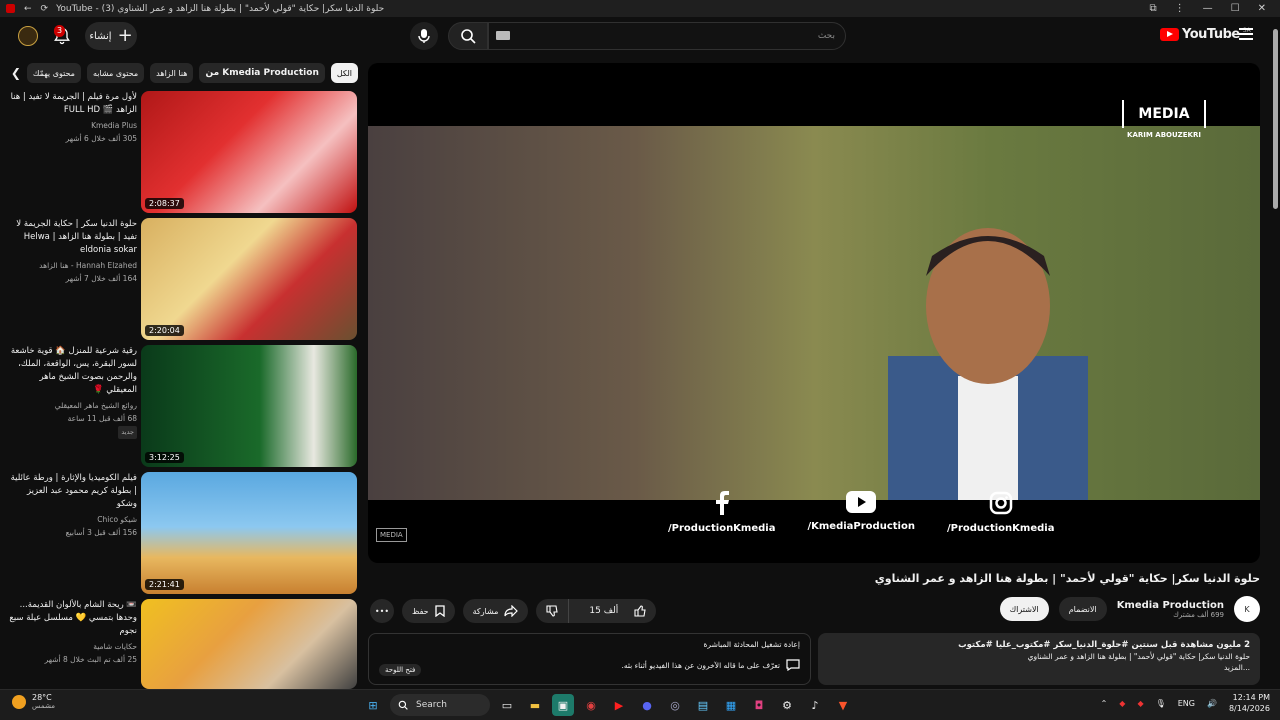 Image resolution: width=1280 pixels, height=720 pixels. Describe the element at coordinates (127, 432) in the screenshot. I see `new-badge: جديد` at that location.